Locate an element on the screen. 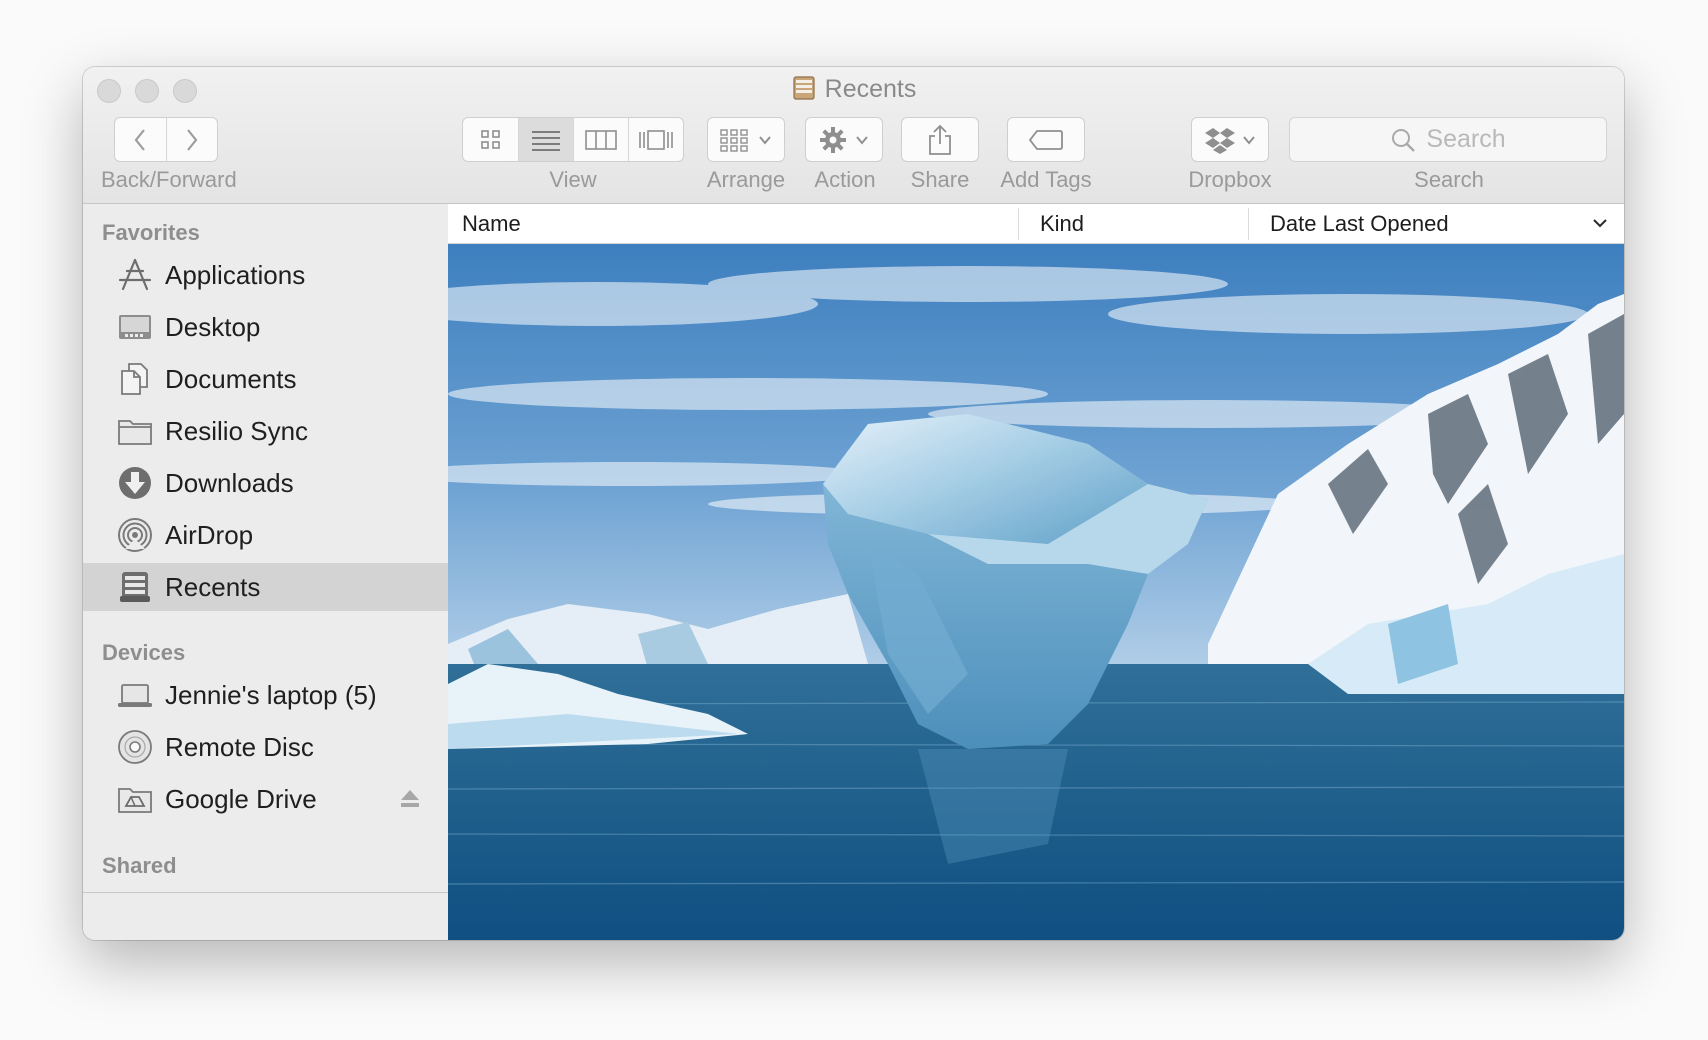 This screenshot has width=1708, height=1040. cover-flow-icon is located at coordinates (656, 139).